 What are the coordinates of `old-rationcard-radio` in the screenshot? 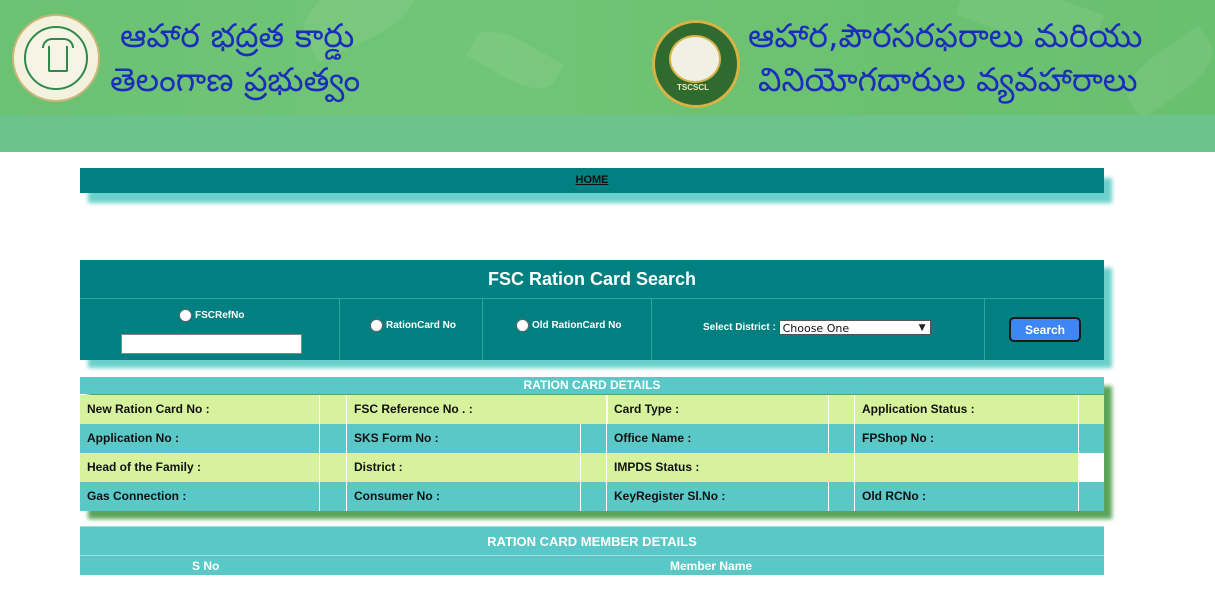 It's located at (522, 325).